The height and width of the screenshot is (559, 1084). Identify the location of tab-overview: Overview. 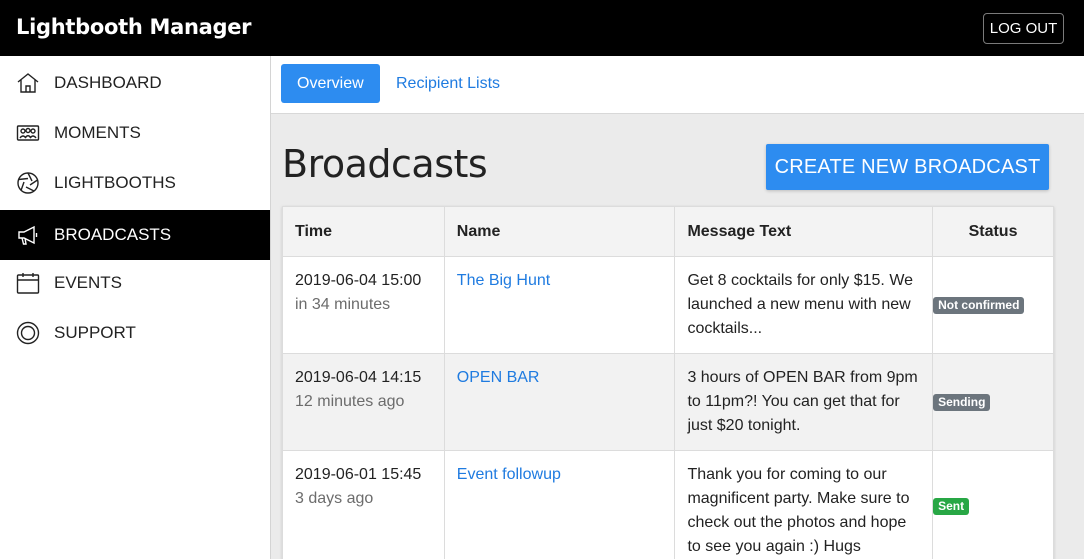
(330, 83).